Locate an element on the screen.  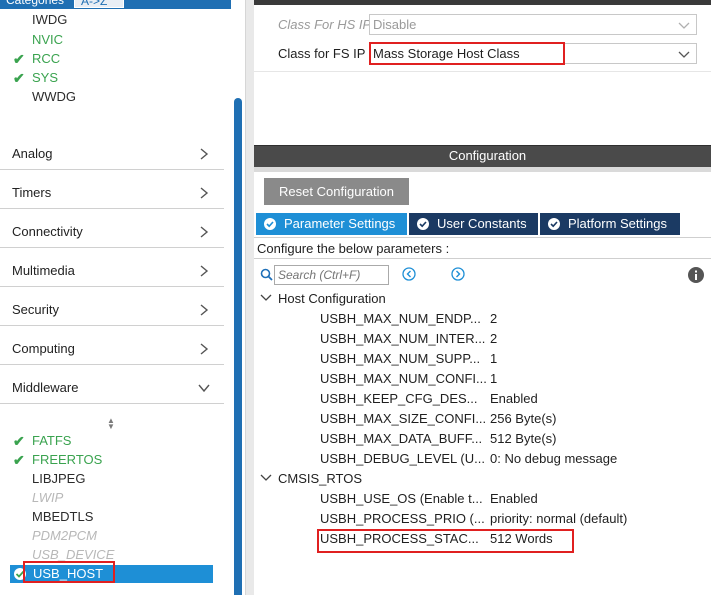
middleware-item-fatfs: FATFS is located at coordinates (51, 441).